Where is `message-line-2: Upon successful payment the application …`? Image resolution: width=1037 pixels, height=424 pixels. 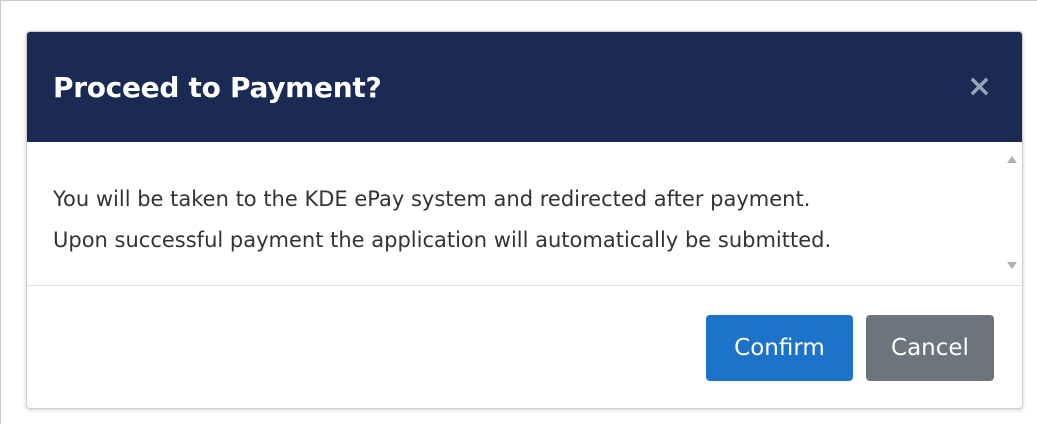
message-line-2: Upon successful payment the application … is located at coordinates (442, 240).